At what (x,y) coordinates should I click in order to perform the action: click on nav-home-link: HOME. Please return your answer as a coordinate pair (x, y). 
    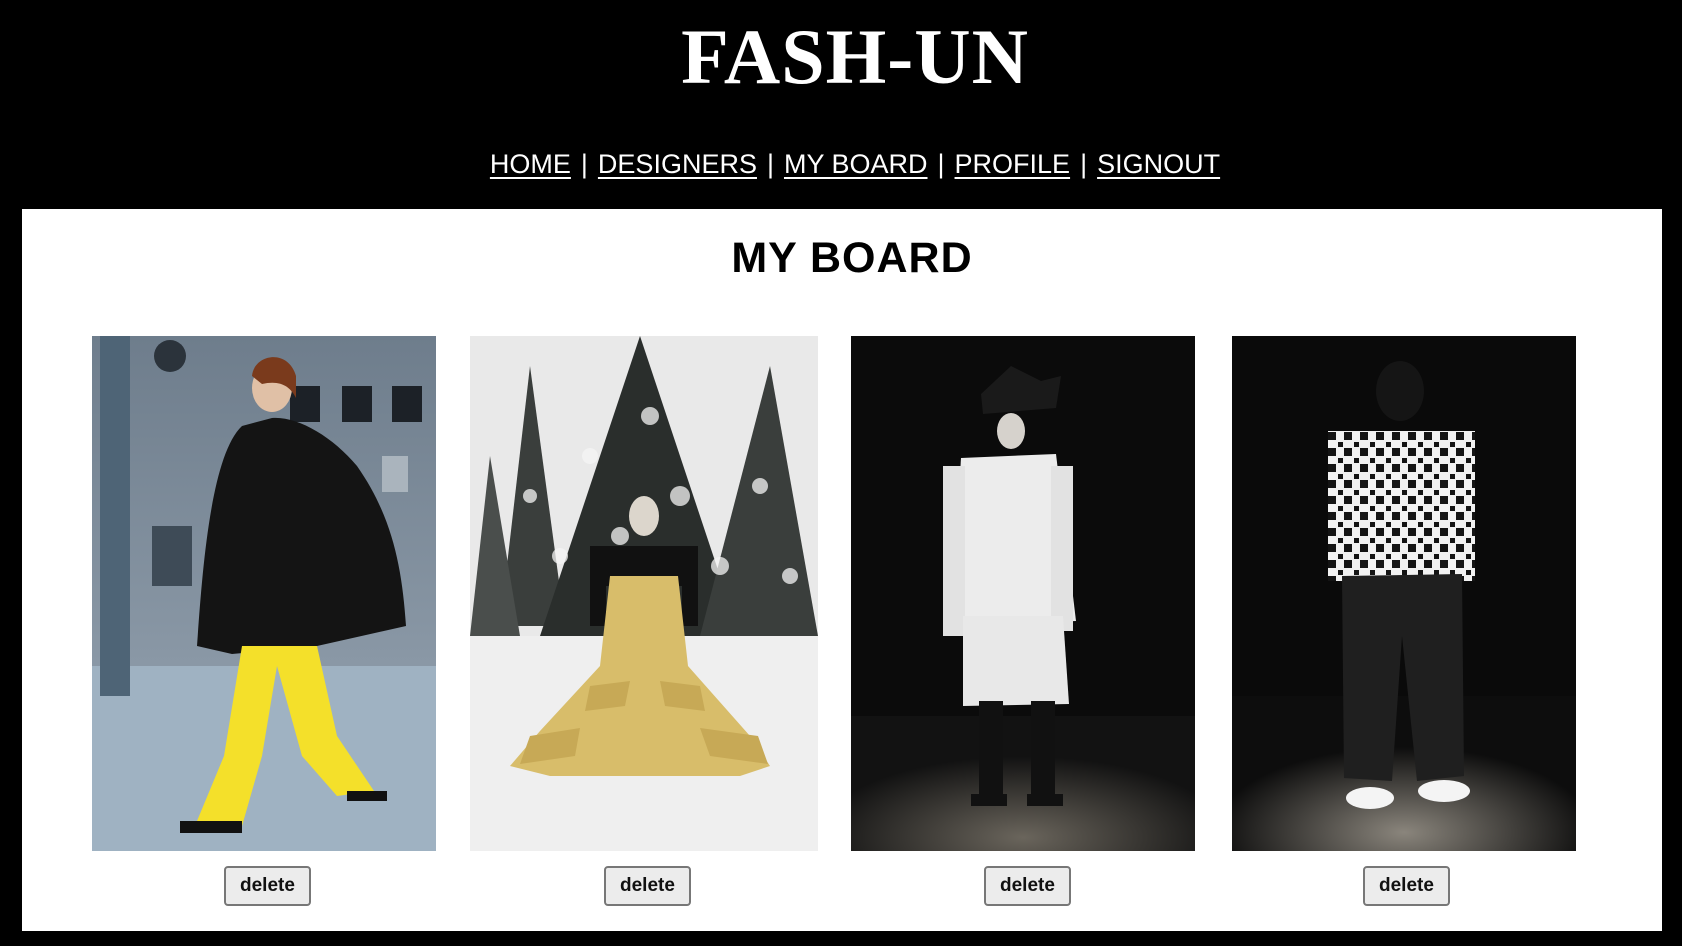
    Looking at the image, I should click on (530, 164).